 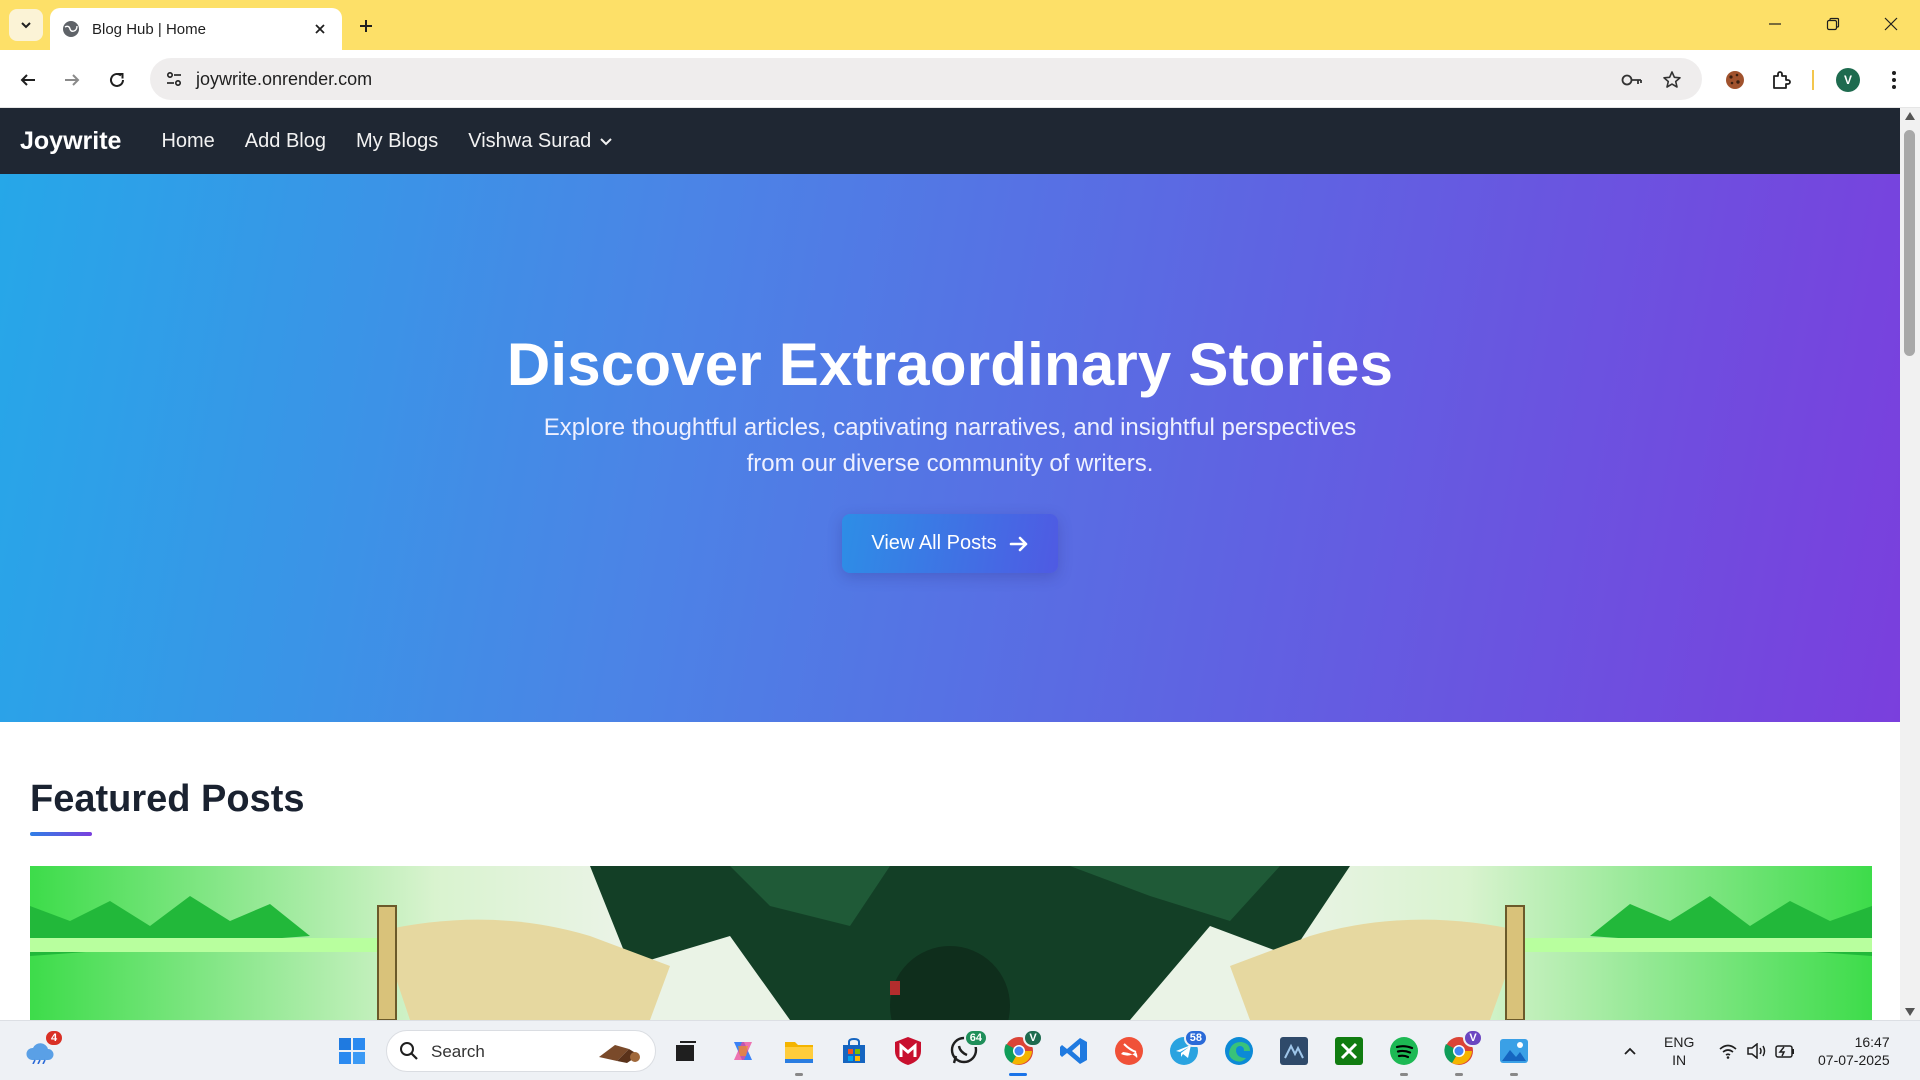 I want to click on weather-badge: 4, so click(x=54, y=1038).